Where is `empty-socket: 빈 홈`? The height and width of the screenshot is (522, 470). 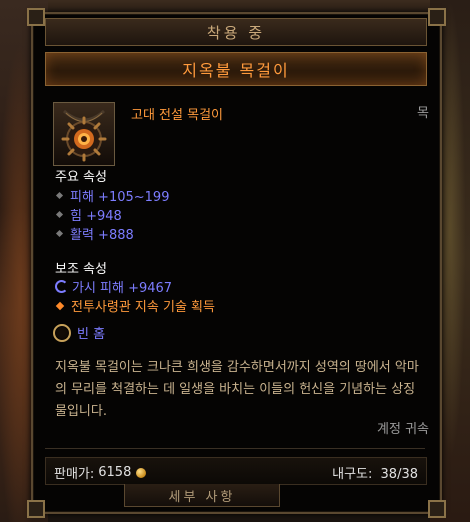
empty-socket: 빈 홈 is located at coordinates (79, 332).